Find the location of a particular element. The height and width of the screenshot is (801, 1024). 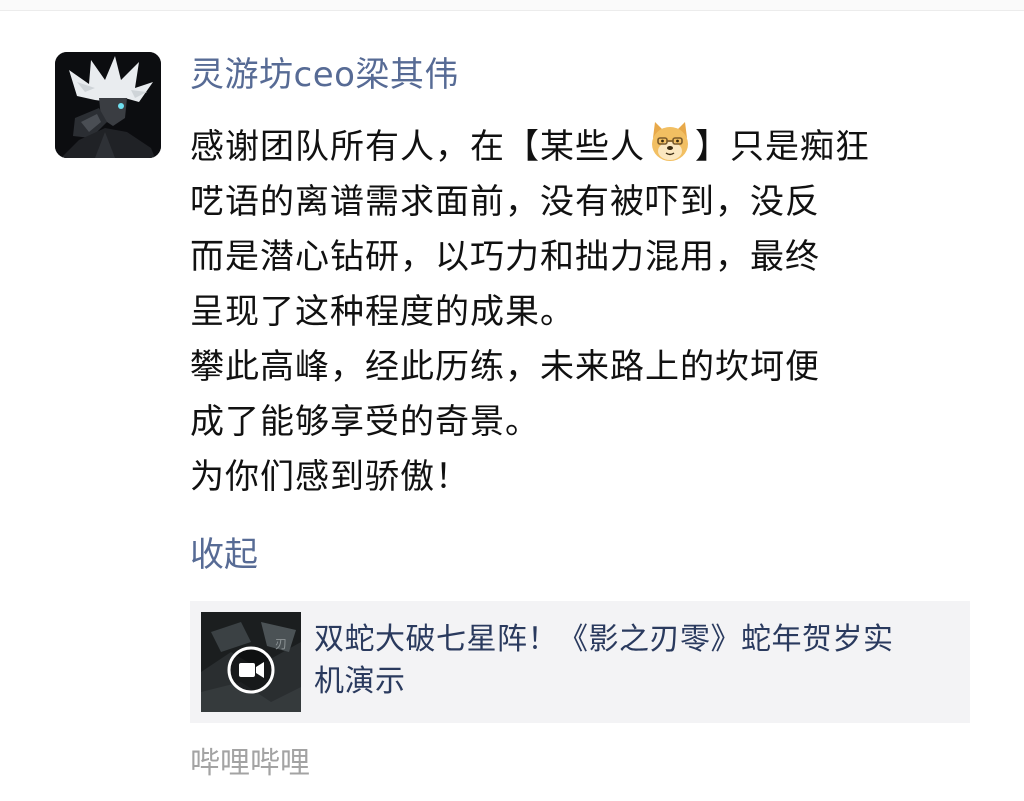

top-divider is located at coordinates (512, 5).